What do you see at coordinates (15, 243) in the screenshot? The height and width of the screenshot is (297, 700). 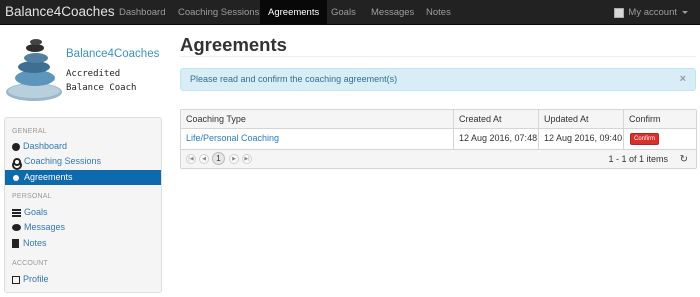 I see `file-icon` at bounding box center [15, 243].